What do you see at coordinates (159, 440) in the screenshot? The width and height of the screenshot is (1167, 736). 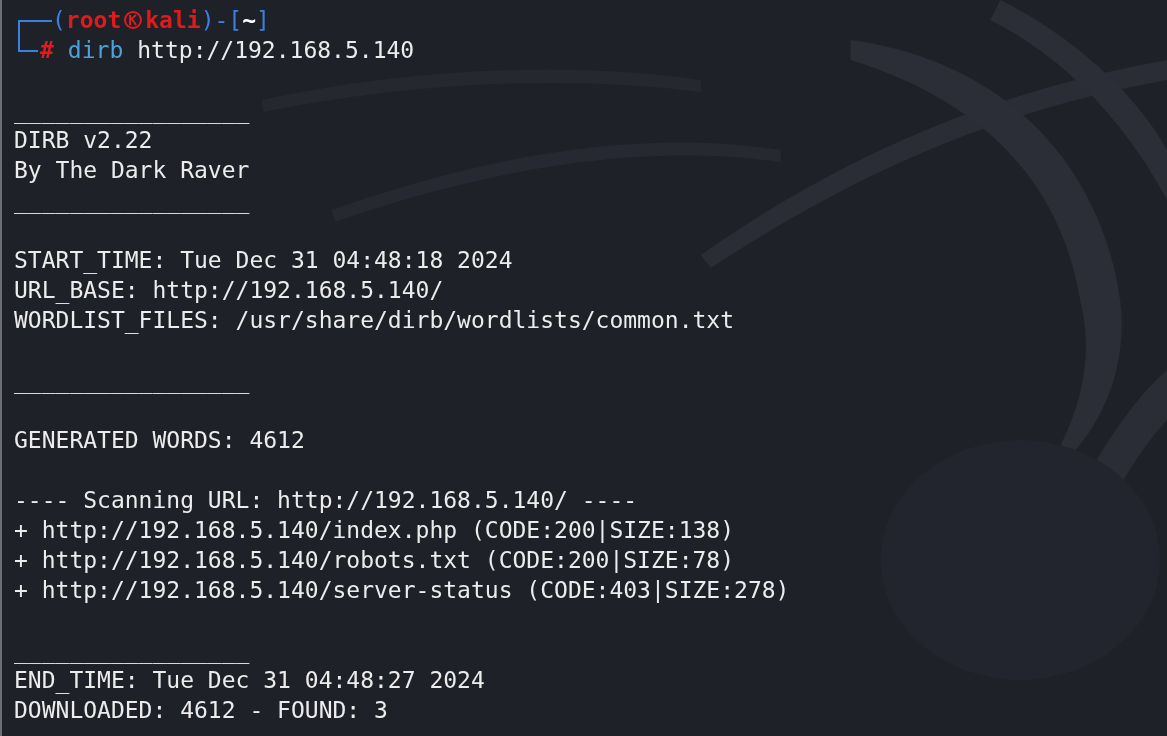 I see `output-line: GENERATED WORDS: 4612` at bounding box center [159, 440].